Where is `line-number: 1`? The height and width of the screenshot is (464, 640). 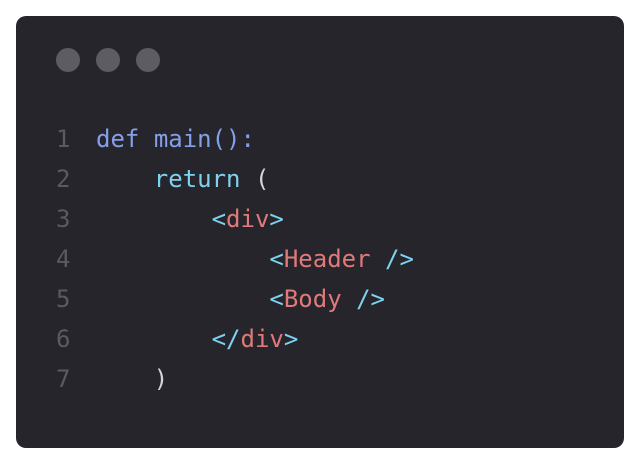 line-number: 1 is located at coordinates (63, 139).